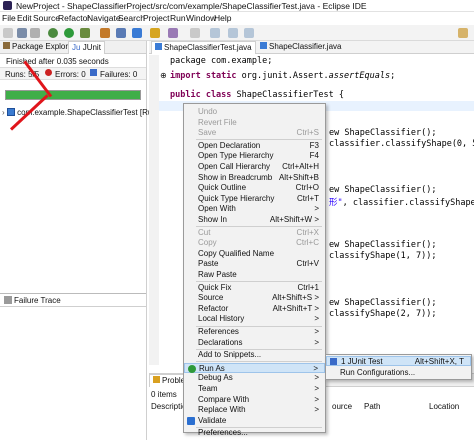  I want to click on context-menu-item-copy: Copy Ctrl+C, so click(254, 243).